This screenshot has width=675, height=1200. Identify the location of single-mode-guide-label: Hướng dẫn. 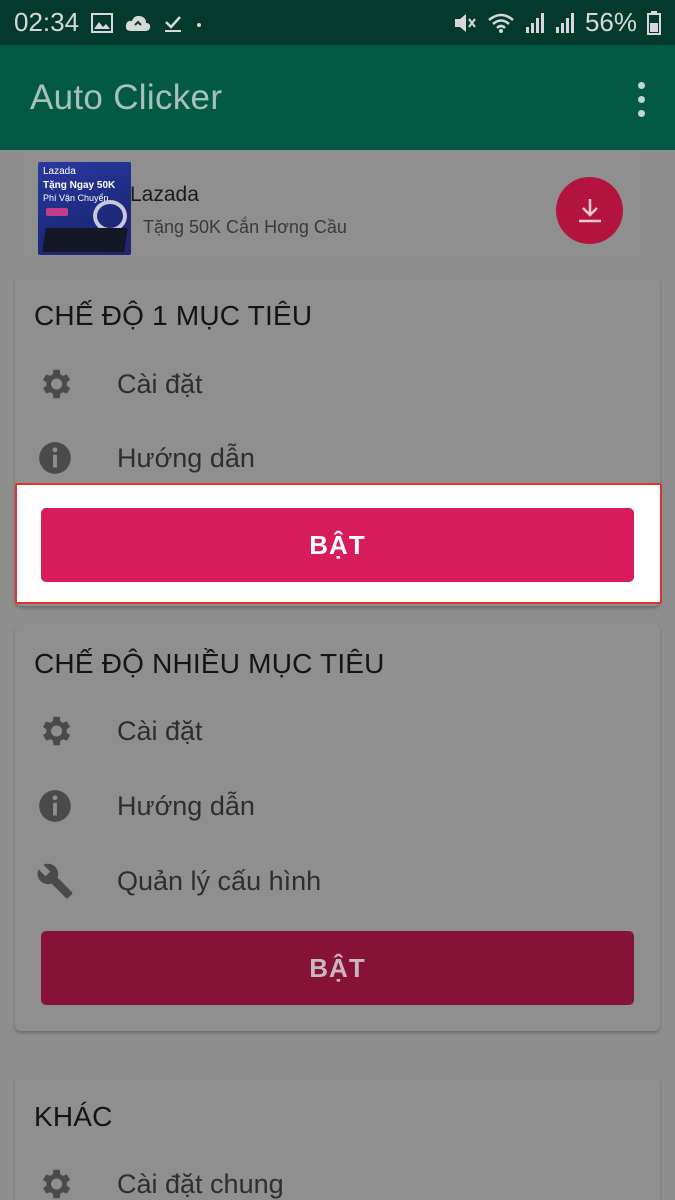
(186, 457).